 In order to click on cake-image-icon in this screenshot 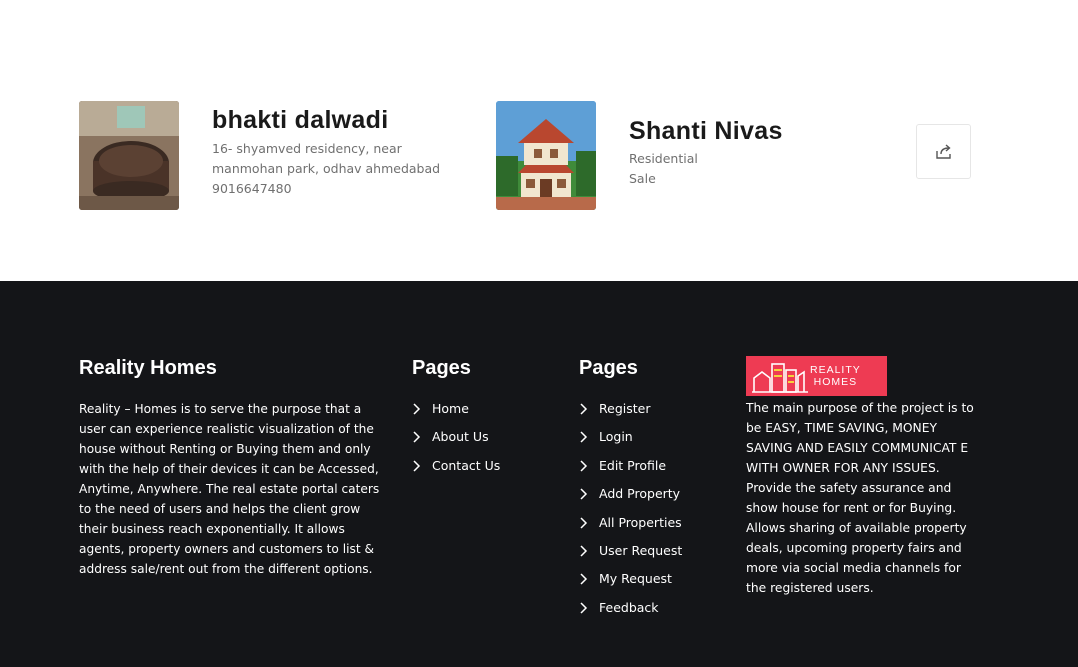, I will do `click(129, 155)`.